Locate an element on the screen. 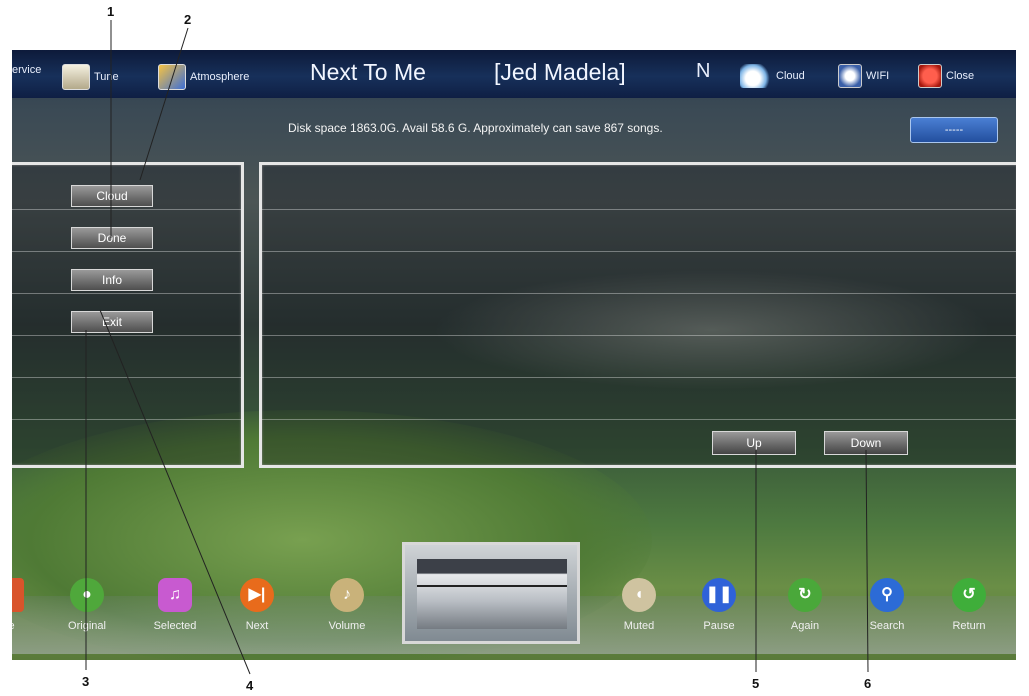  service-button: ervice is located at coordinates (26, 70).